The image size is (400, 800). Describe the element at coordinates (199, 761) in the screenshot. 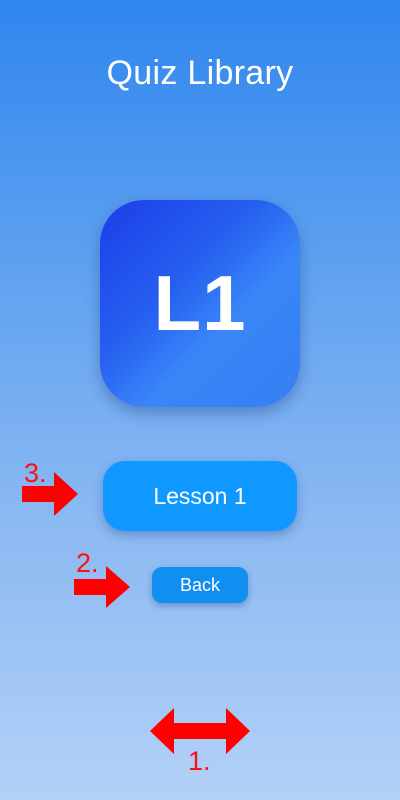

I see `annotation-1-label: 1.` at that location.